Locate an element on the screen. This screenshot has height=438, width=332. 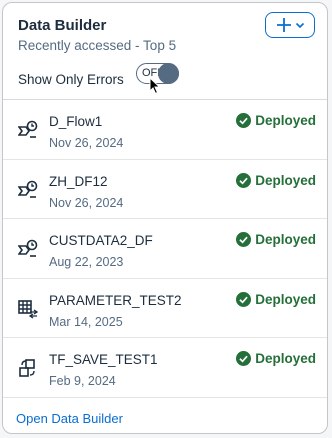
item-name: CUSTDATA2_DF is located at coordinates (101, 240).